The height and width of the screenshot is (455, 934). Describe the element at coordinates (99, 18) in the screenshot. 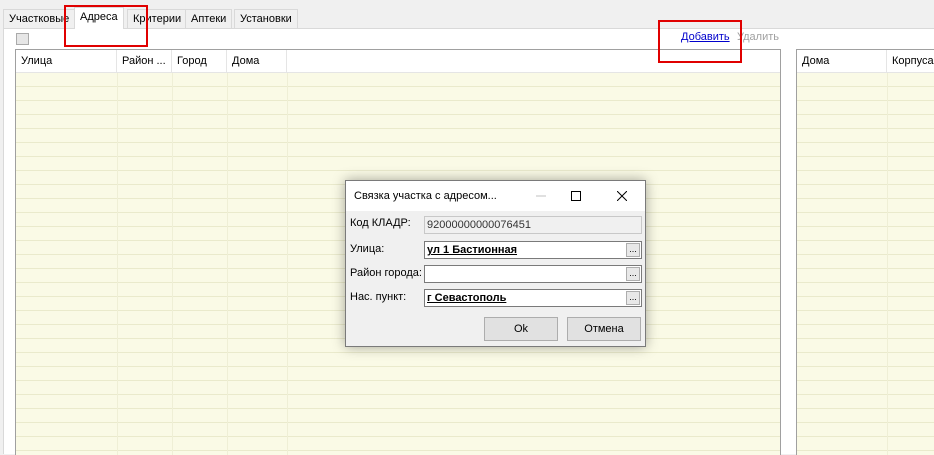

I see `tab-adresa: Адреса` at that location.